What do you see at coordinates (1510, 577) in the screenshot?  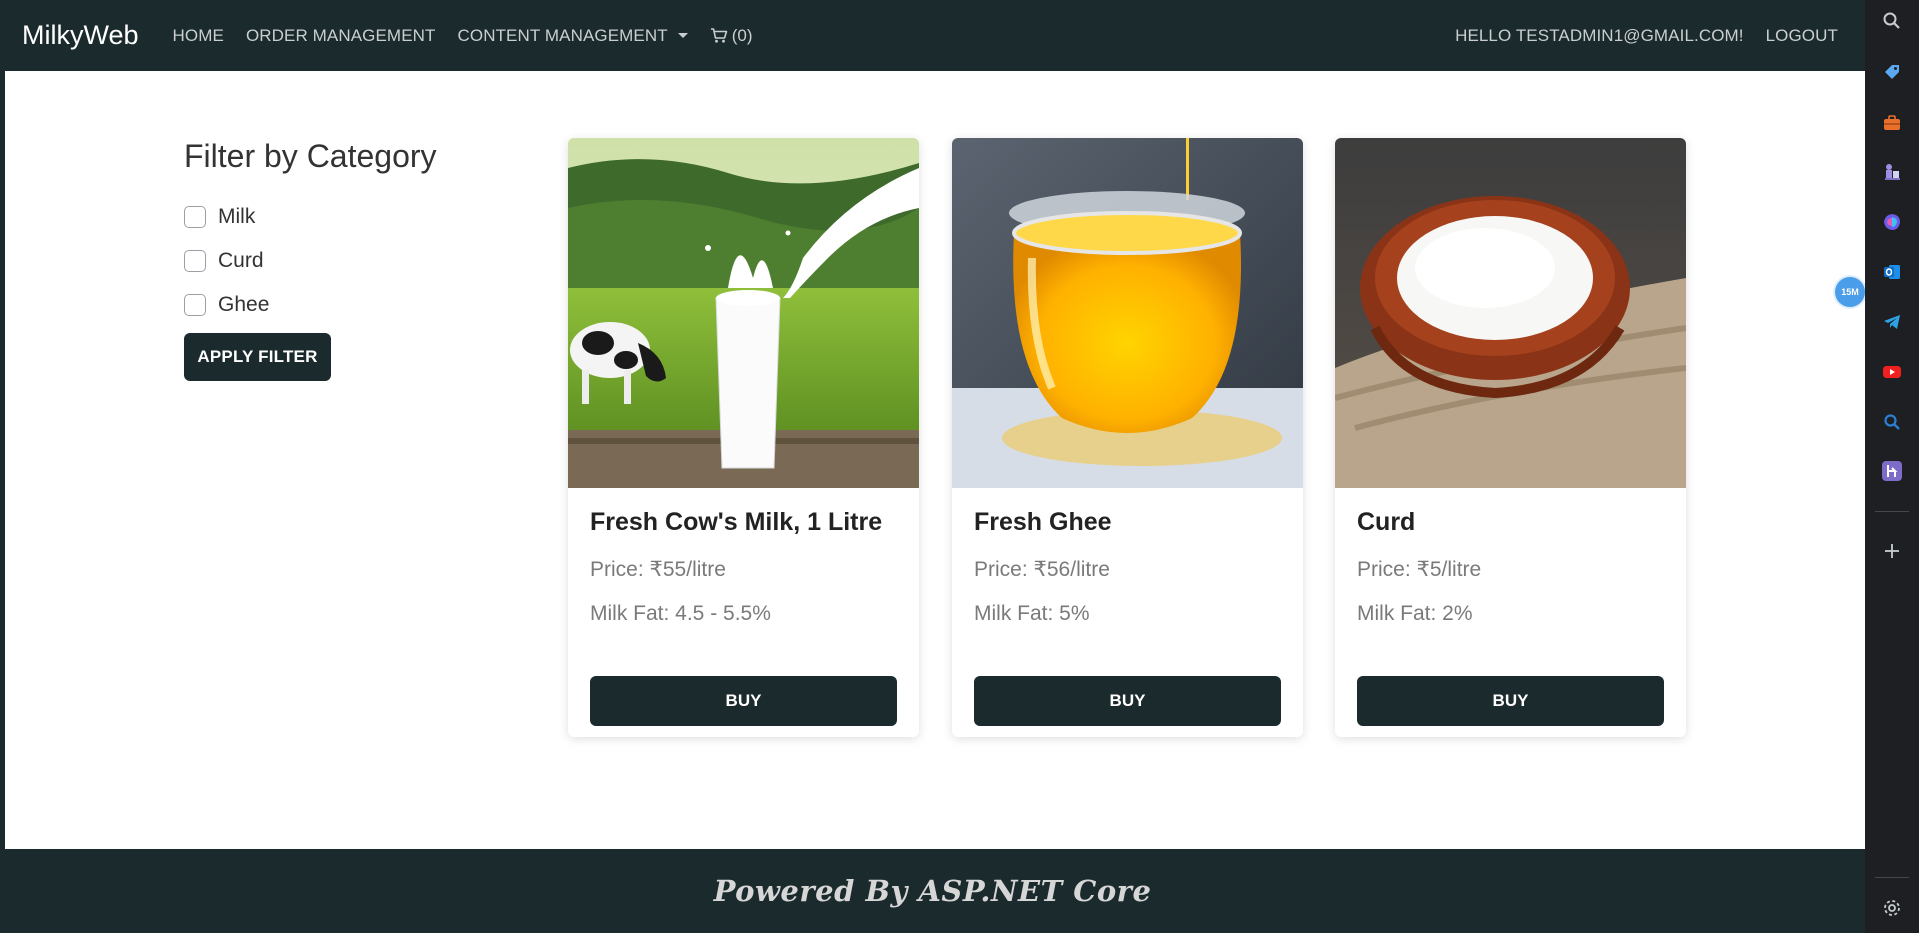 I see `product-card-body: Curd Price: ₹5/litre Milk Fat: 2%` at bounding box center [1510, 577].